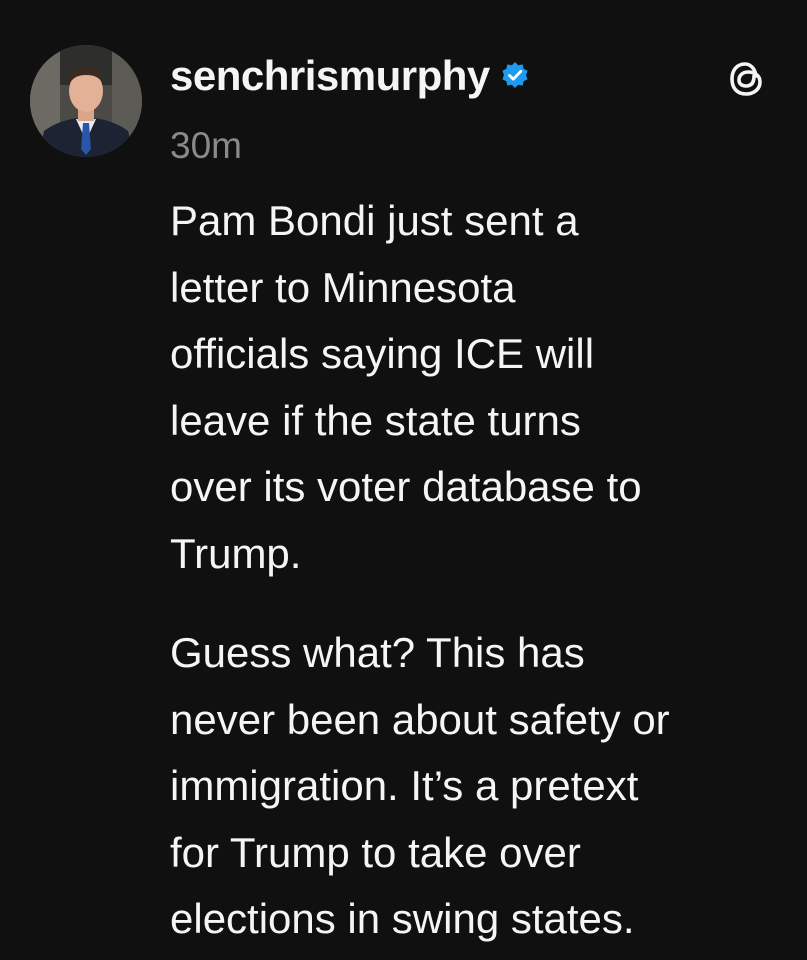 The image size is (807, 960). Describe the element at coordinates (747, 79) in the screenshot. I see `threads-logo-icon` at that location.